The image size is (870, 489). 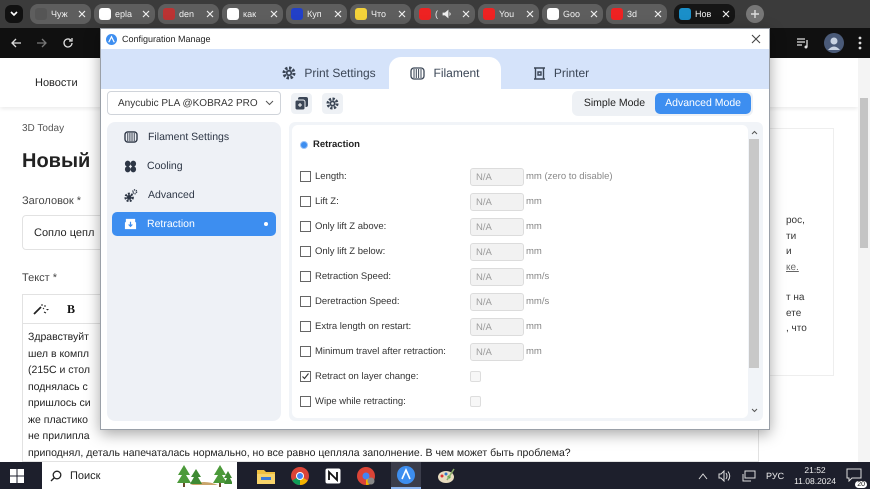 I want to click on search-icon, so click(x=56, y=476).